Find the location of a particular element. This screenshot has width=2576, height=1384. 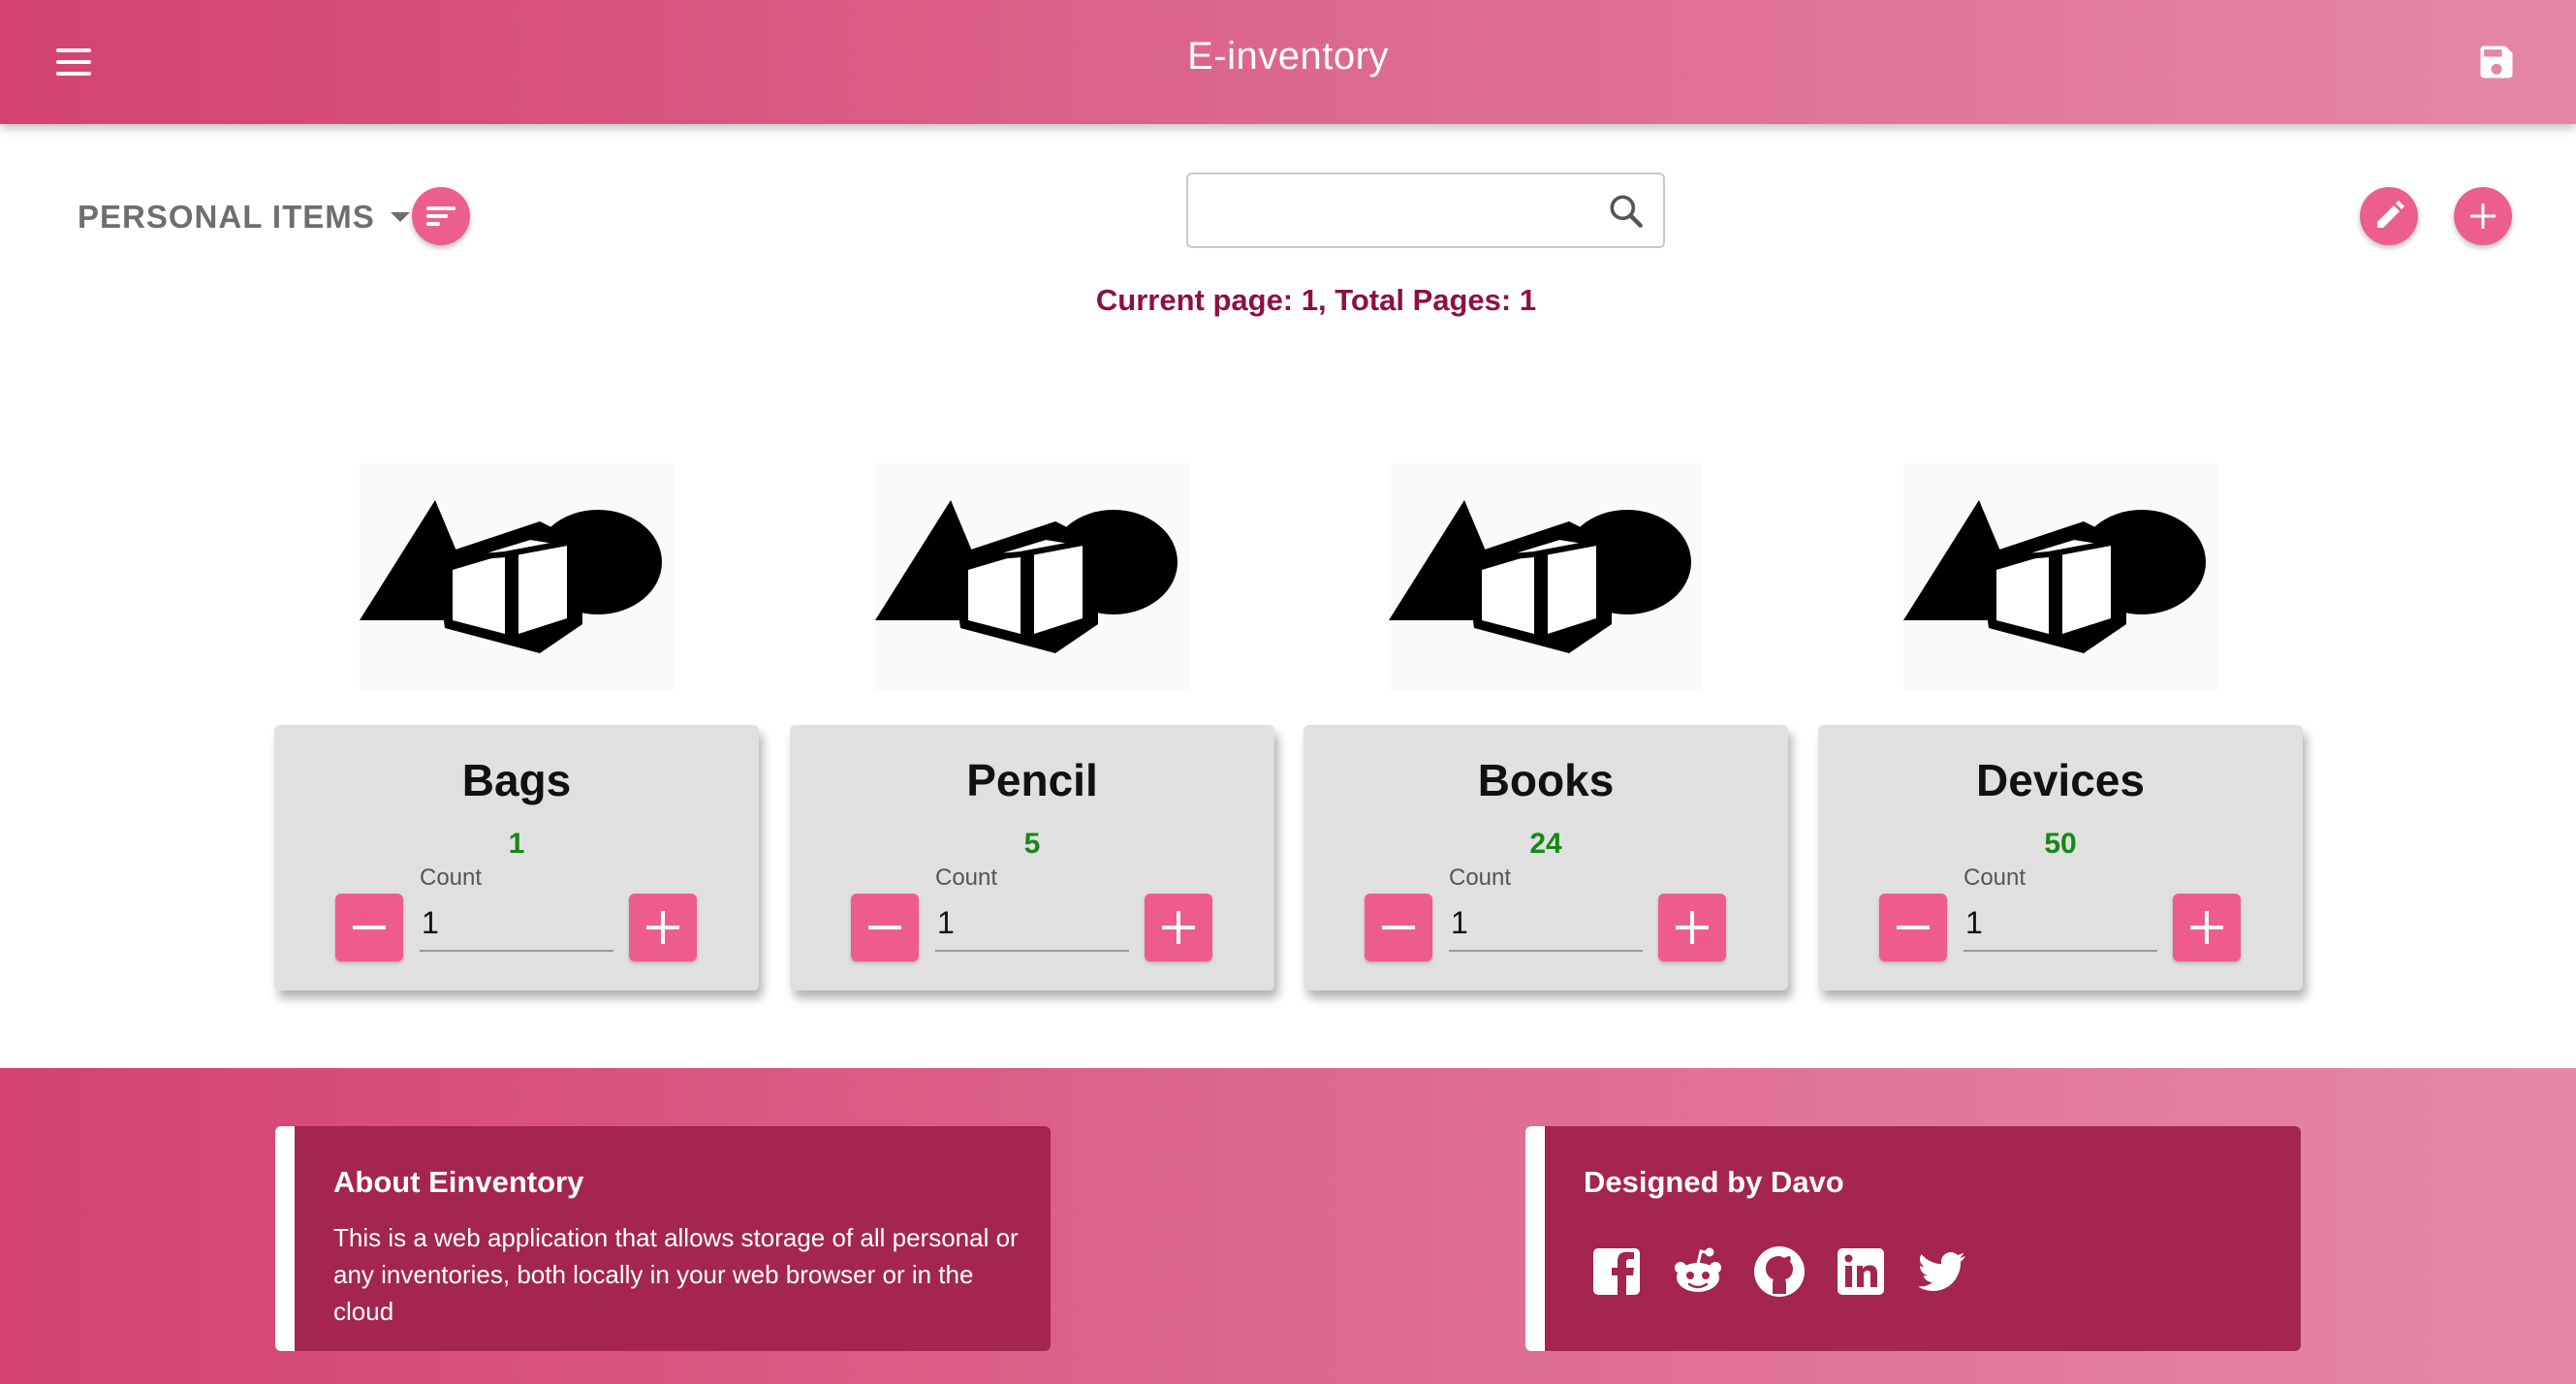

item-card: Books 24 Count is located at coordinates (1546, 727).